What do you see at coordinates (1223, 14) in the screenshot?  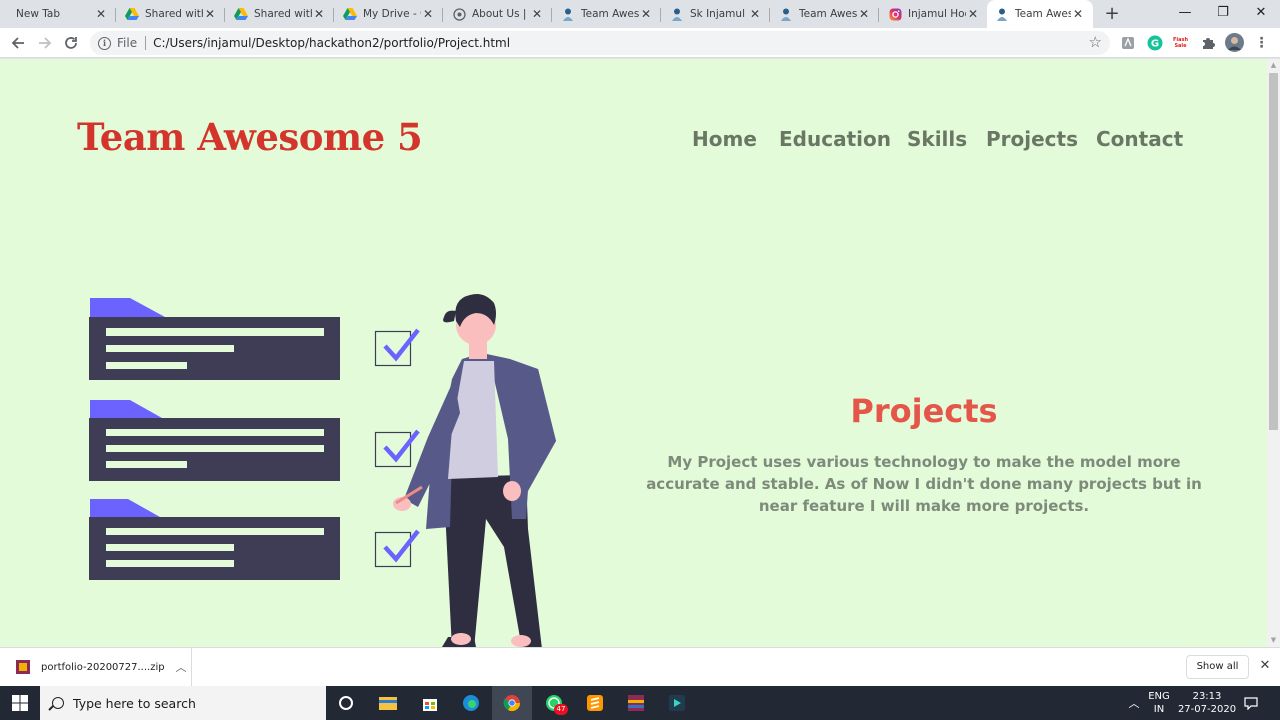 I see `restore-button: ❐` at bounding box center [1223, 14].